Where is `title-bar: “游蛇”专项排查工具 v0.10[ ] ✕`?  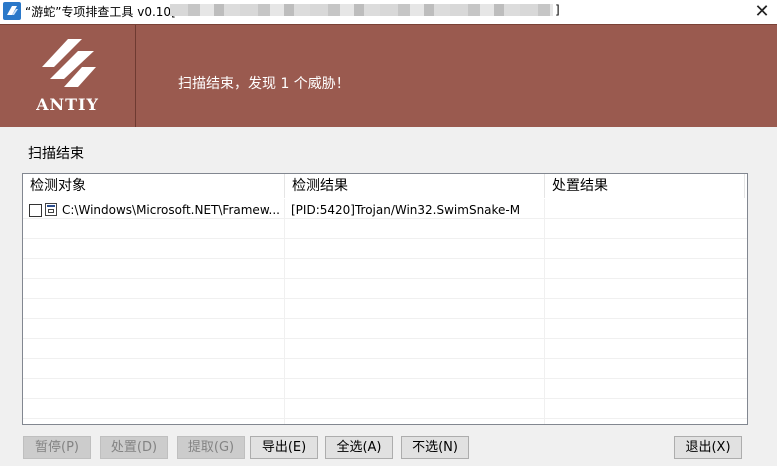
title-bar: “游蛇”专项排查工具 v0.10[ ] ✕ is located at coordinates (388, 12).